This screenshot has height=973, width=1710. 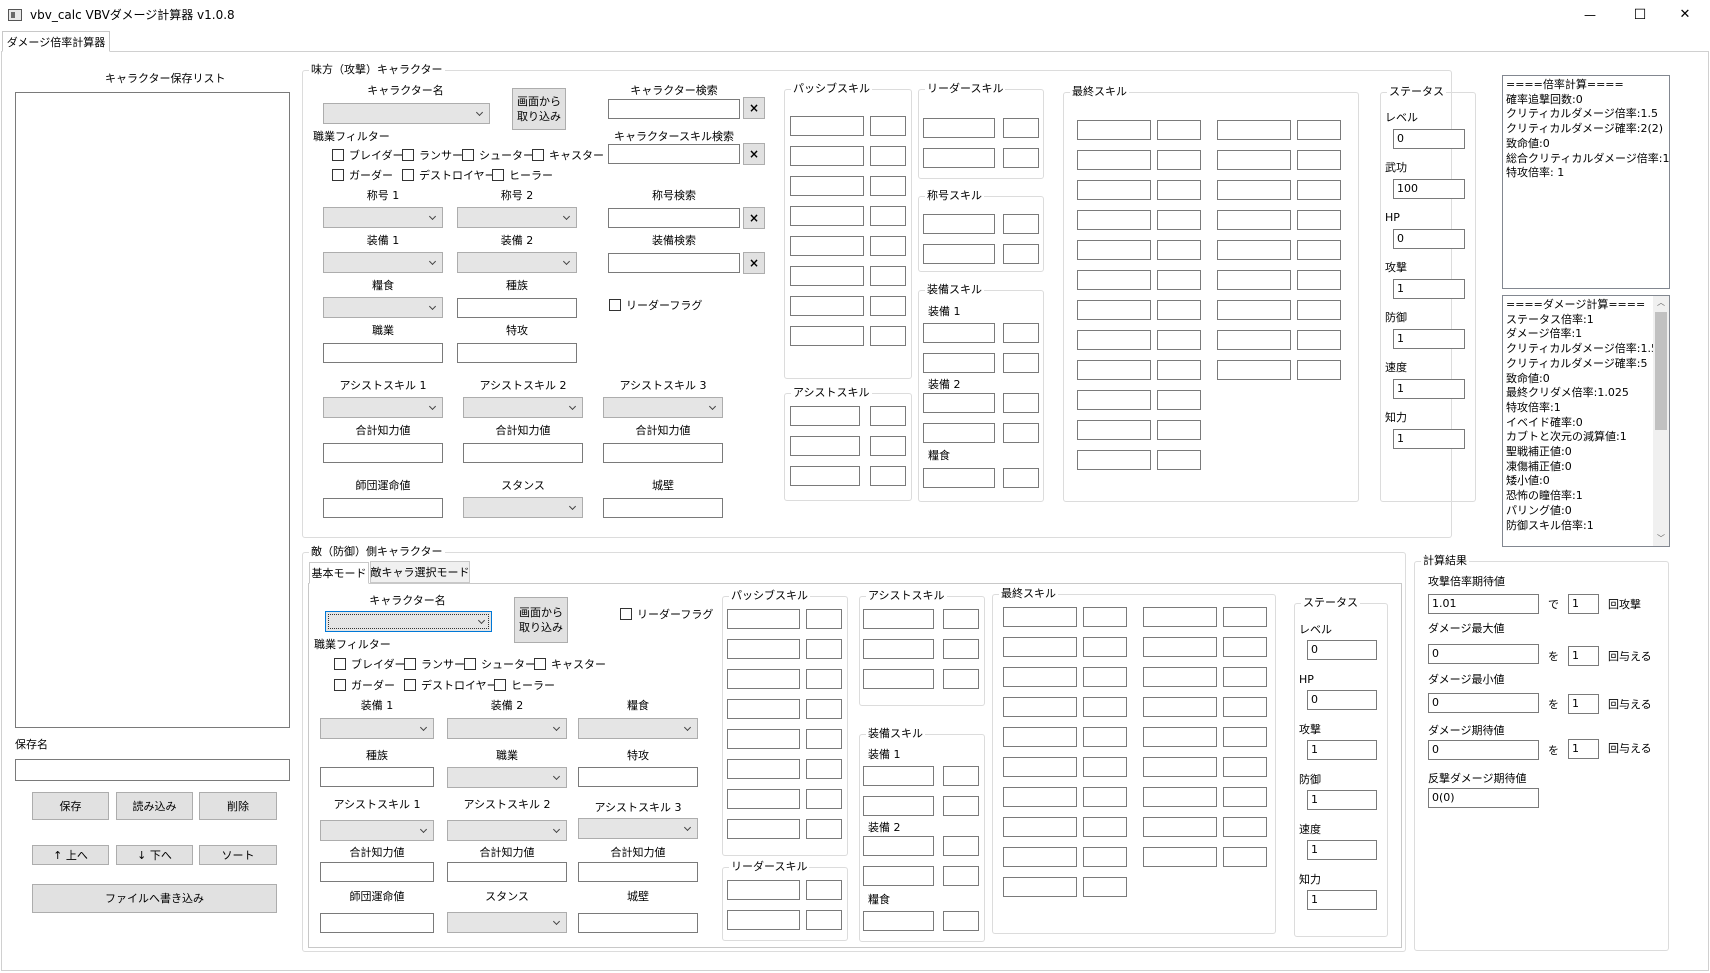 What do you see at coordinates (517, 217) in the screenshot?
I see `ally-title2-select` at bounding box center [517, 217].